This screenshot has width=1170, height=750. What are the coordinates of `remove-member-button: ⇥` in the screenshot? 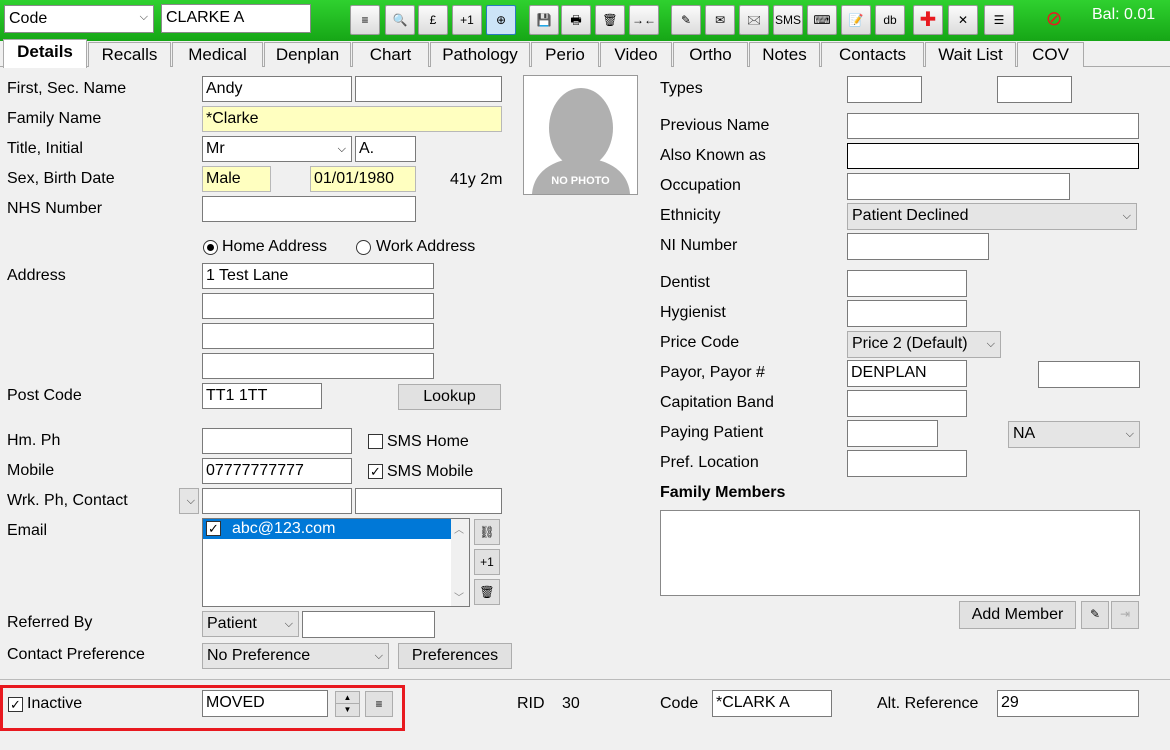 It's located at (1125, 615).